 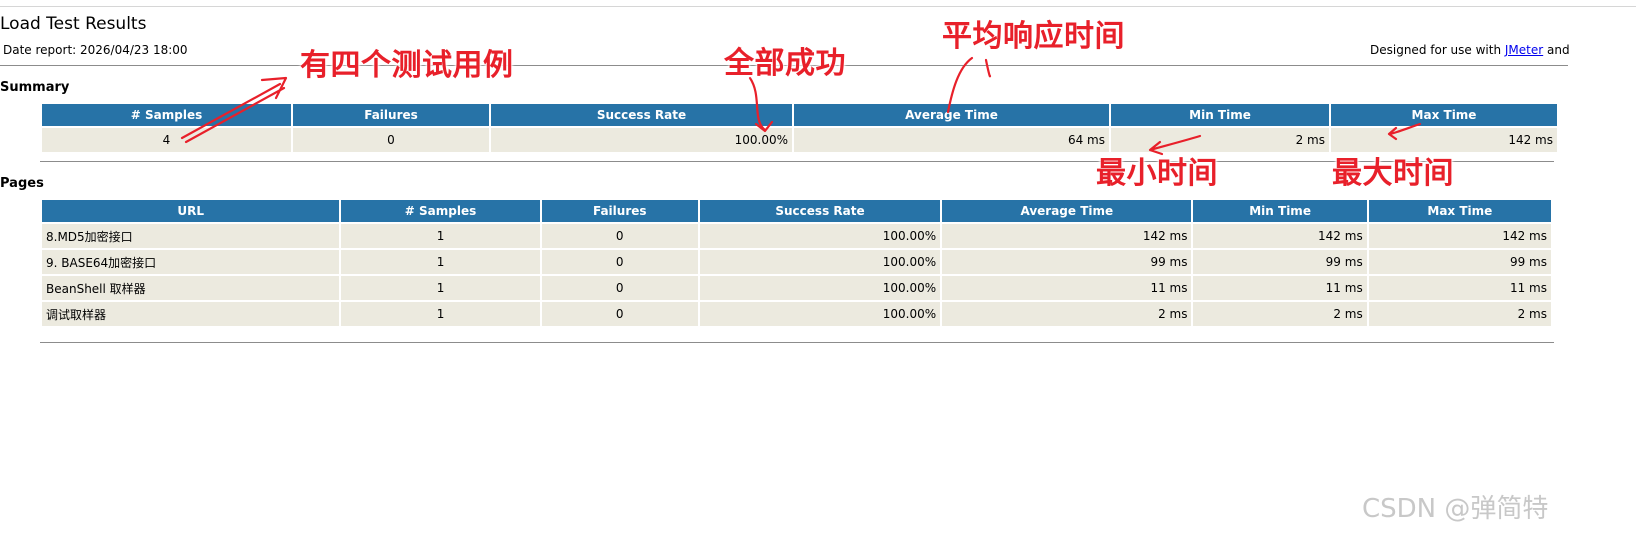 I want to click on jmeter-link: JMeter, so click(x=1524, y=50).